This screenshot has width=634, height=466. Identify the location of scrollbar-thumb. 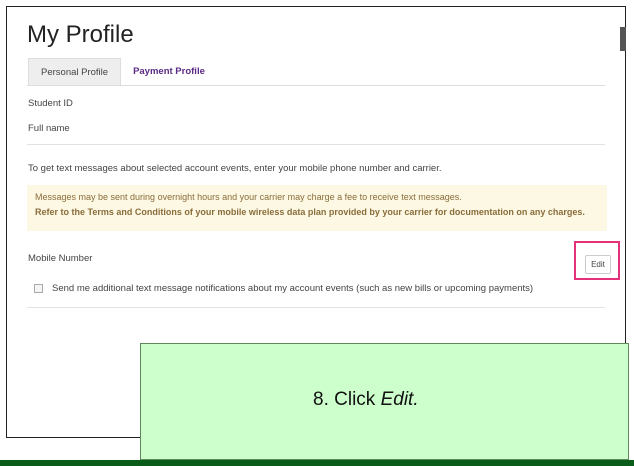
(623, 39).